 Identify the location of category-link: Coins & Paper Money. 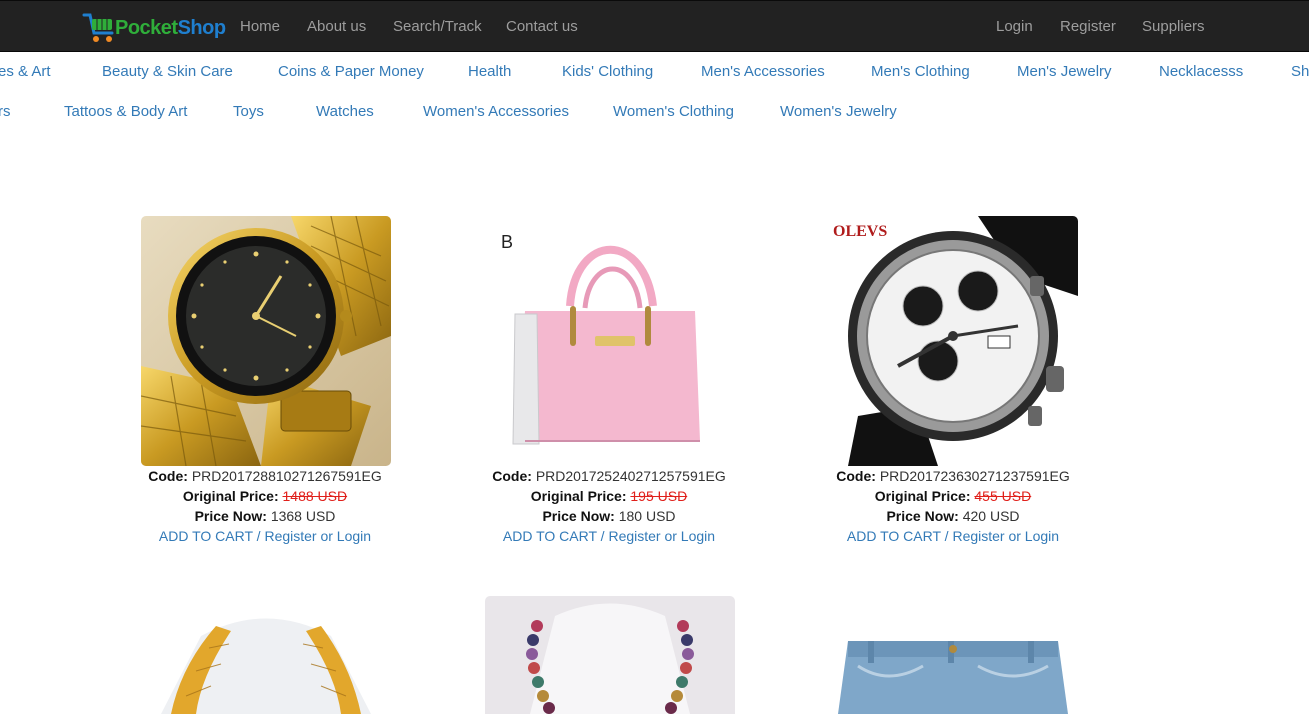
(351, 71).